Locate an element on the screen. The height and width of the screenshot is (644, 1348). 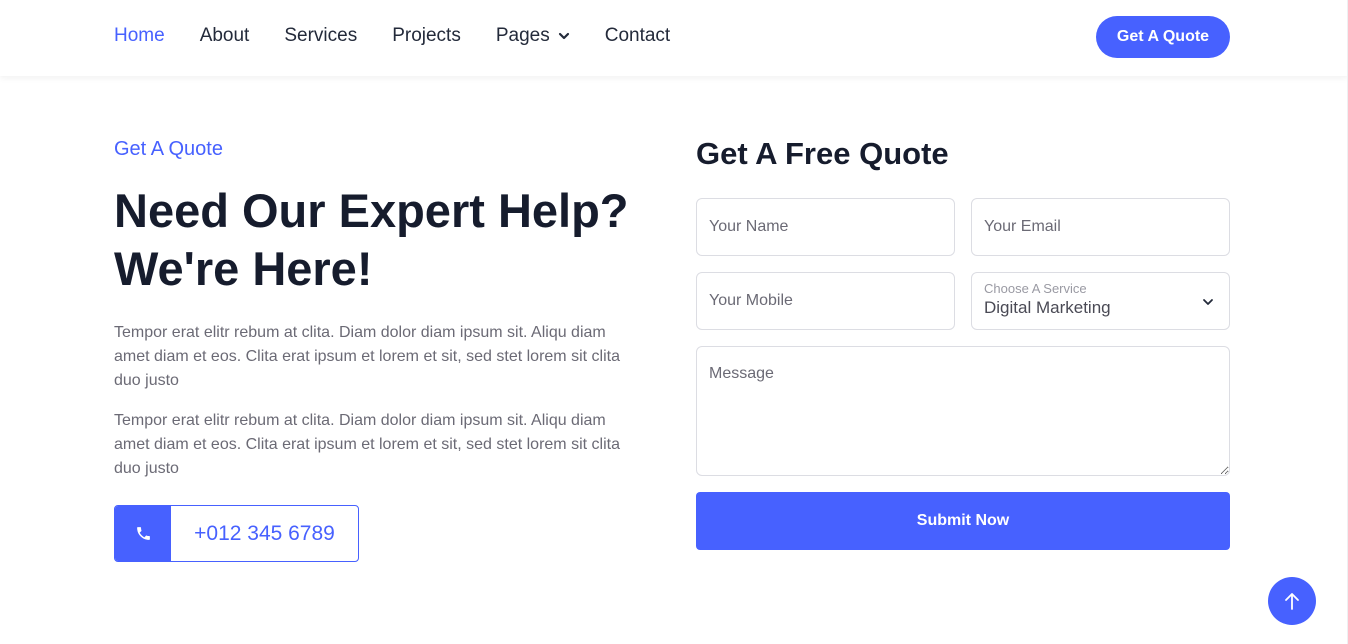
mobile-input is located at coordinates (825, 301).